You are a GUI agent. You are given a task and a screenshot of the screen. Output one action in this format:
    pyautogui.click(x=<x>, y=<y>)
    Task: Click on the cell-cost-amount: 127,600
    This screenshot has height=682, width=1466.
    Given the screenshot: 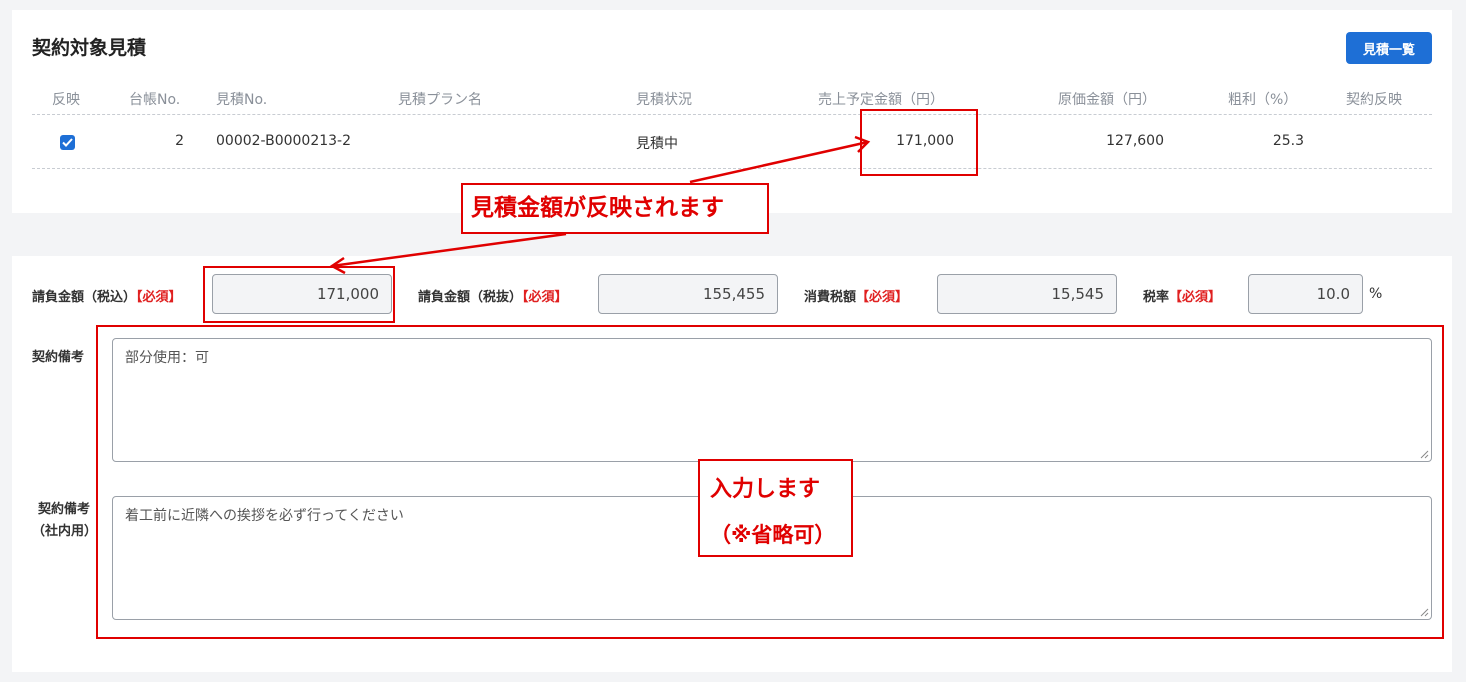 What is the action you would take?
    pyautogui.click(x=1135, y=141)
    